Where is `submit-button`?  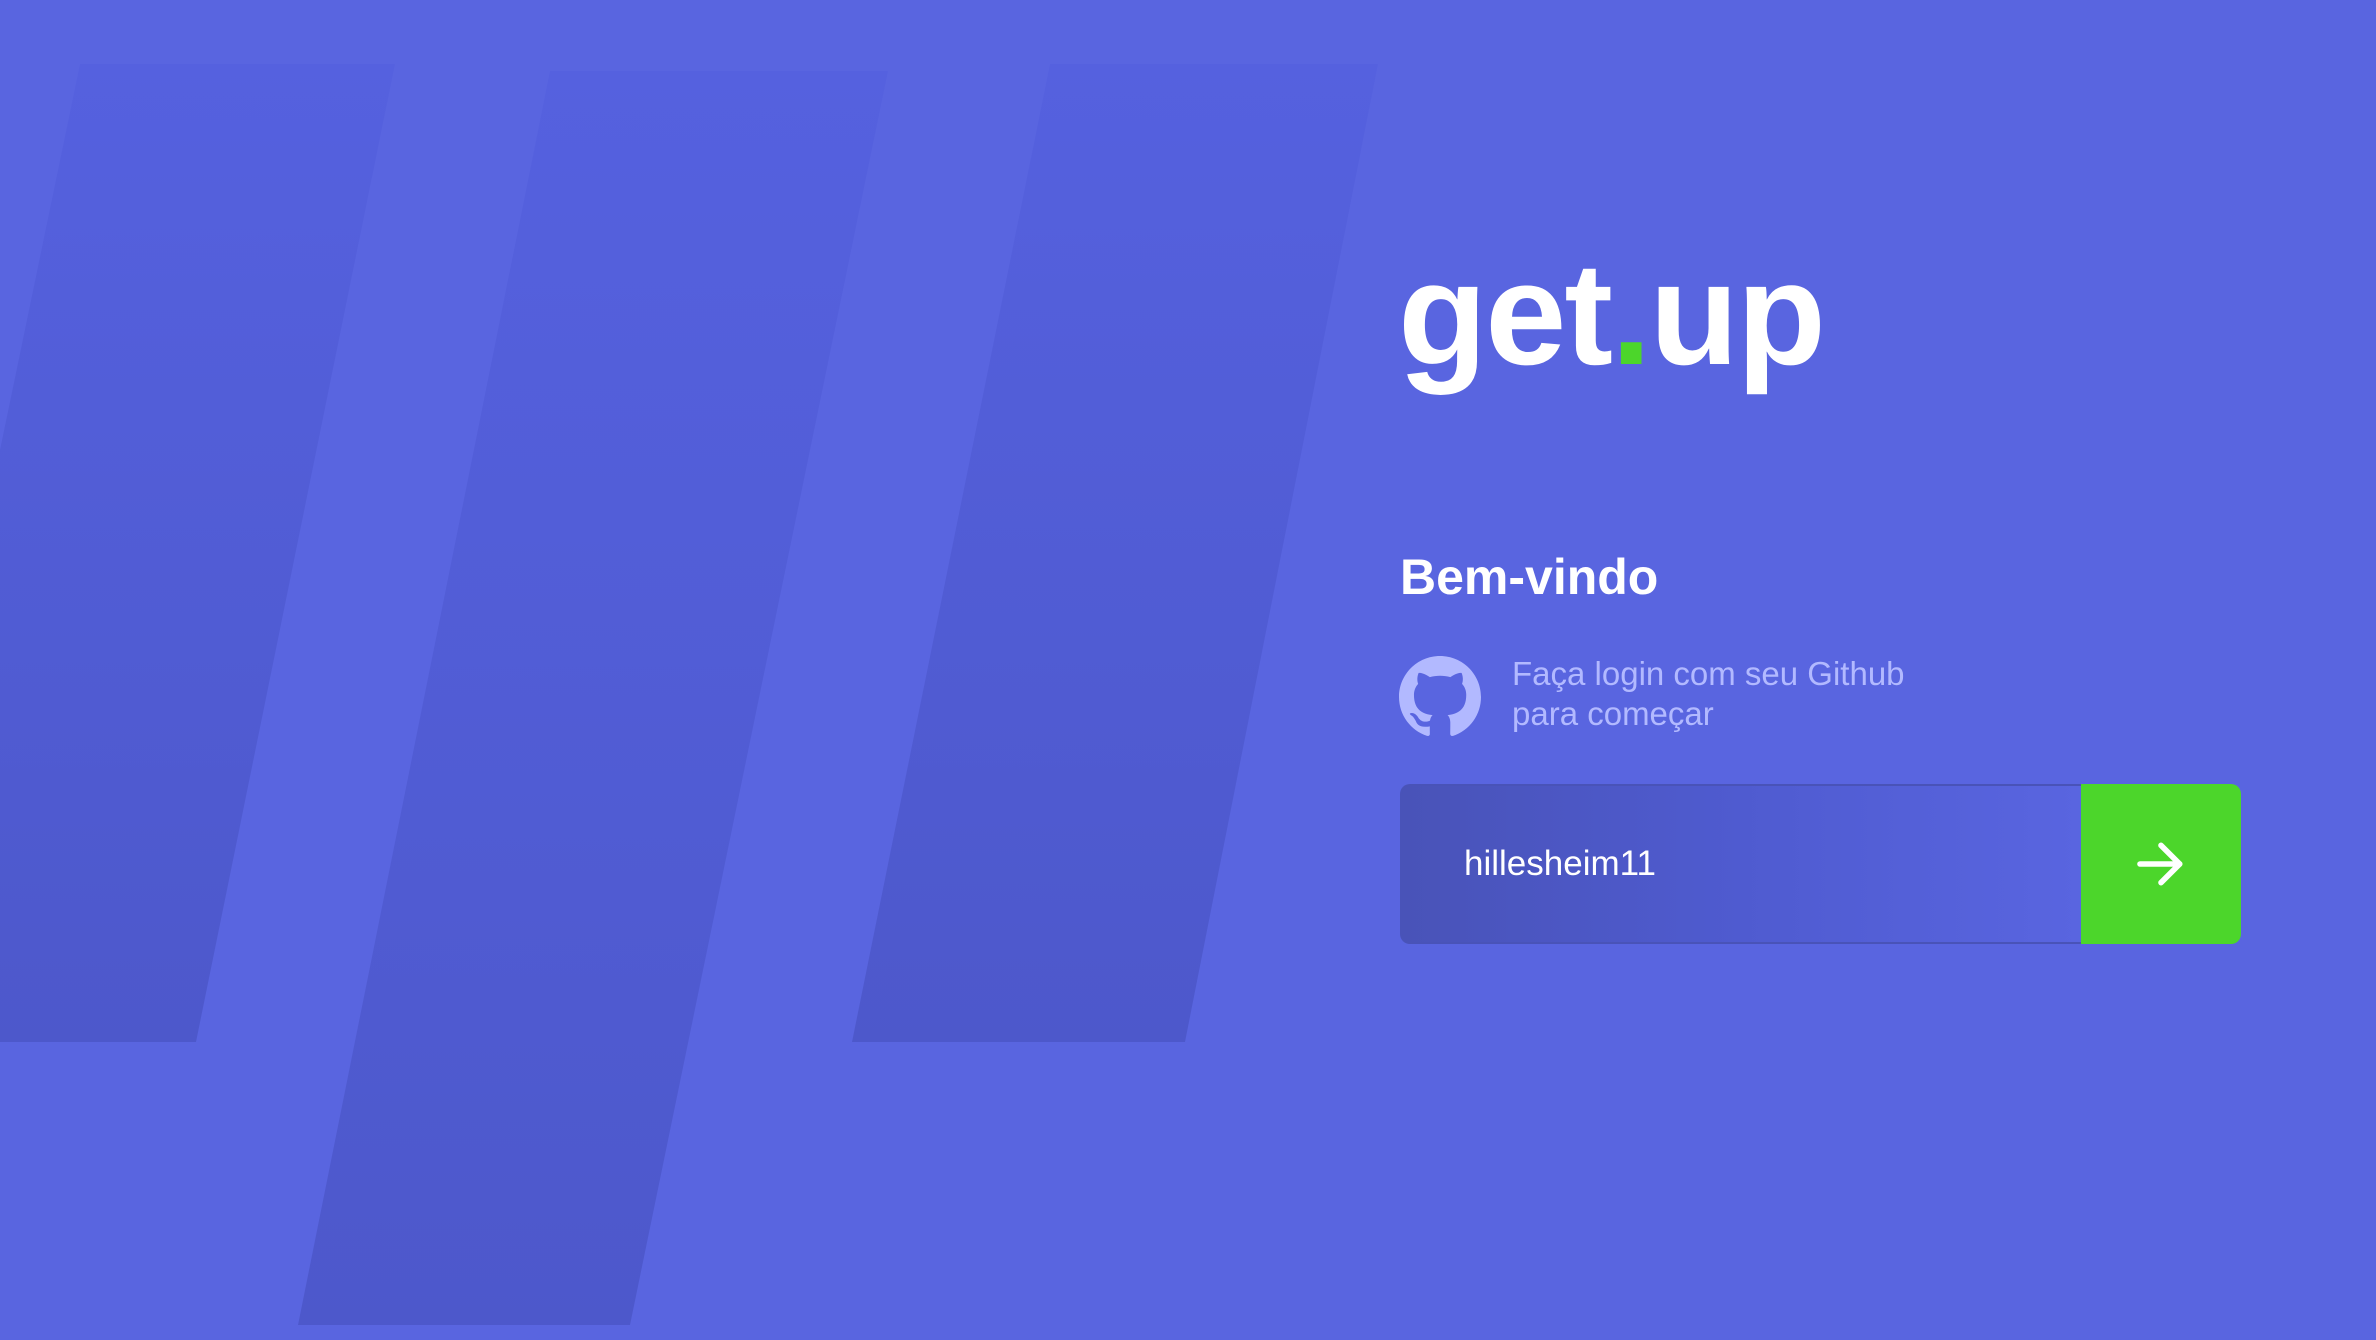
submit-button is located at coordinates (2161, 864).